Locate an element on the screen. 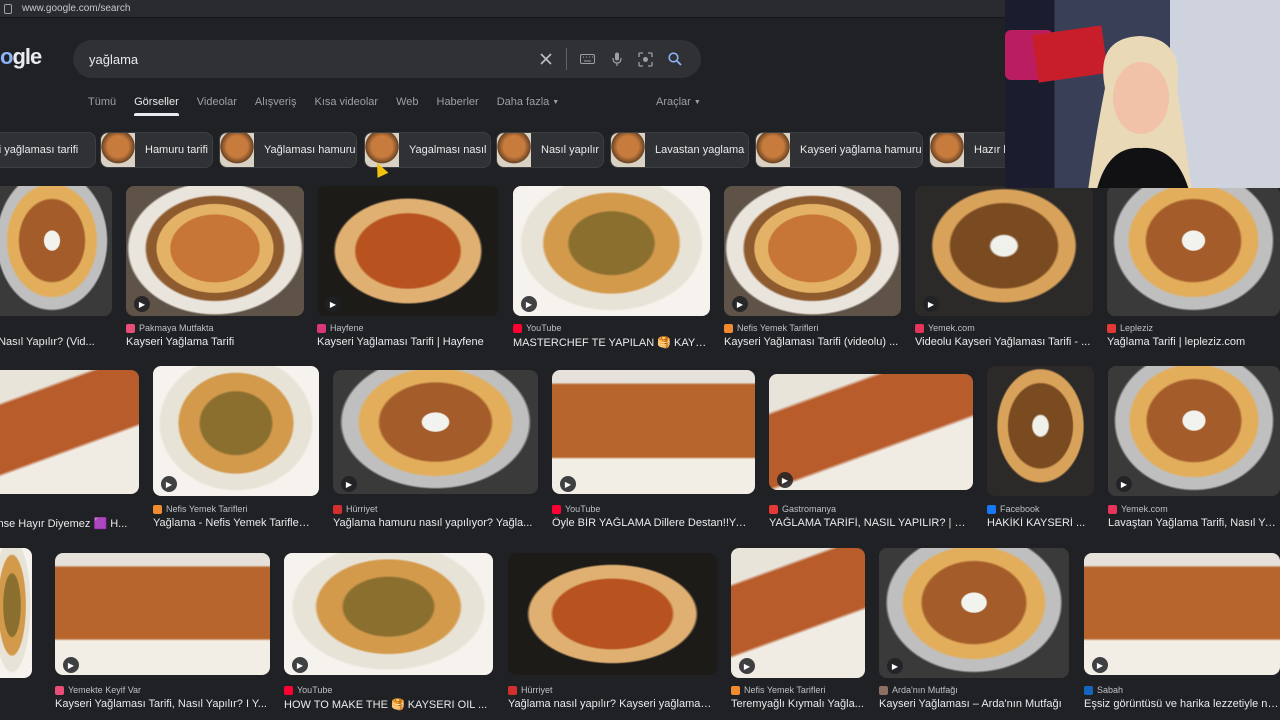 The width and height of the screenshot is (1280, 720). tab-more: Daha fazla ▼ is located at coordinates (528, 105).